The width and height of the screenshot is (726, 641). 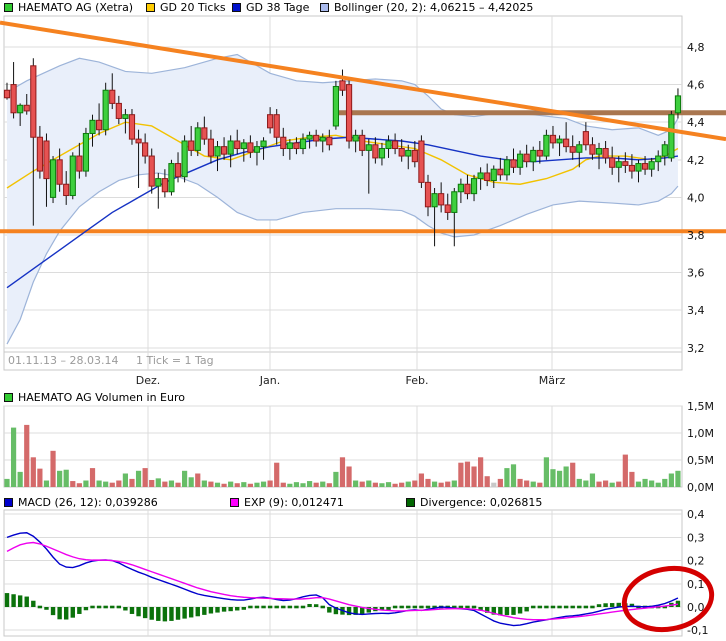 What do you see at coordinates (697, 630) in the screenshot?
I see `macd-tick-label: -0,1` at bounding box center [697, 630].